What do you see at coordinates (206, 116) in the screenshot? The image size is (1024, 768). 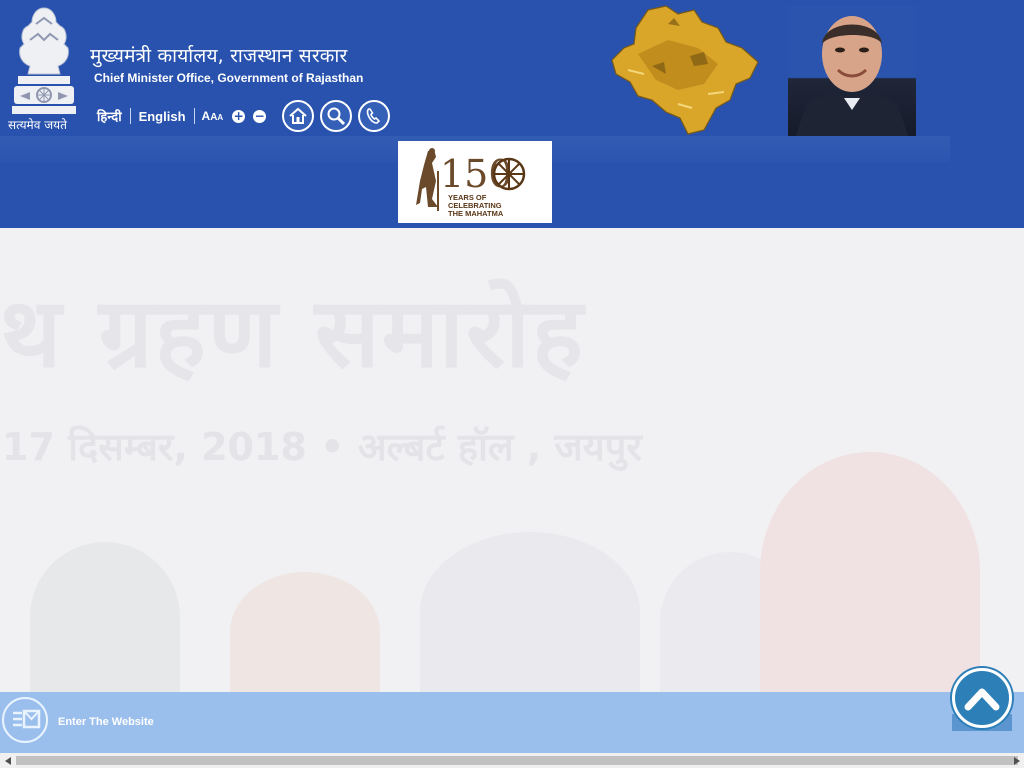 I see `font-size-large: A` at bounding box center [206, 116].